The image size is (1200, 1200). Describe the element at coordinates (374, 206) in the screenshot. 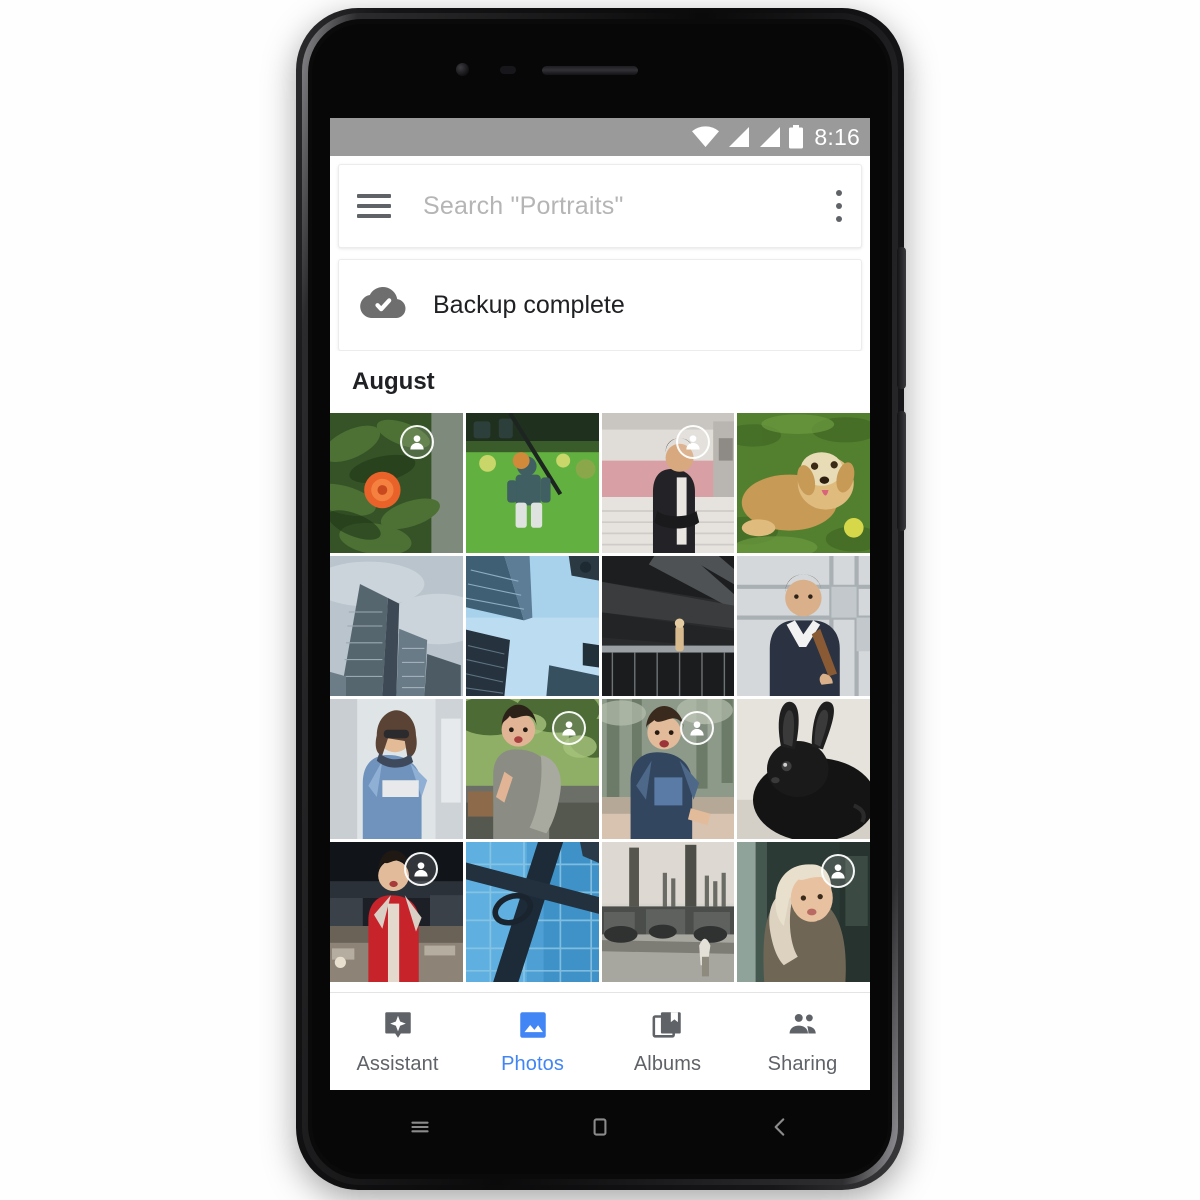

I see `hamburger-menu-icon` at that location.